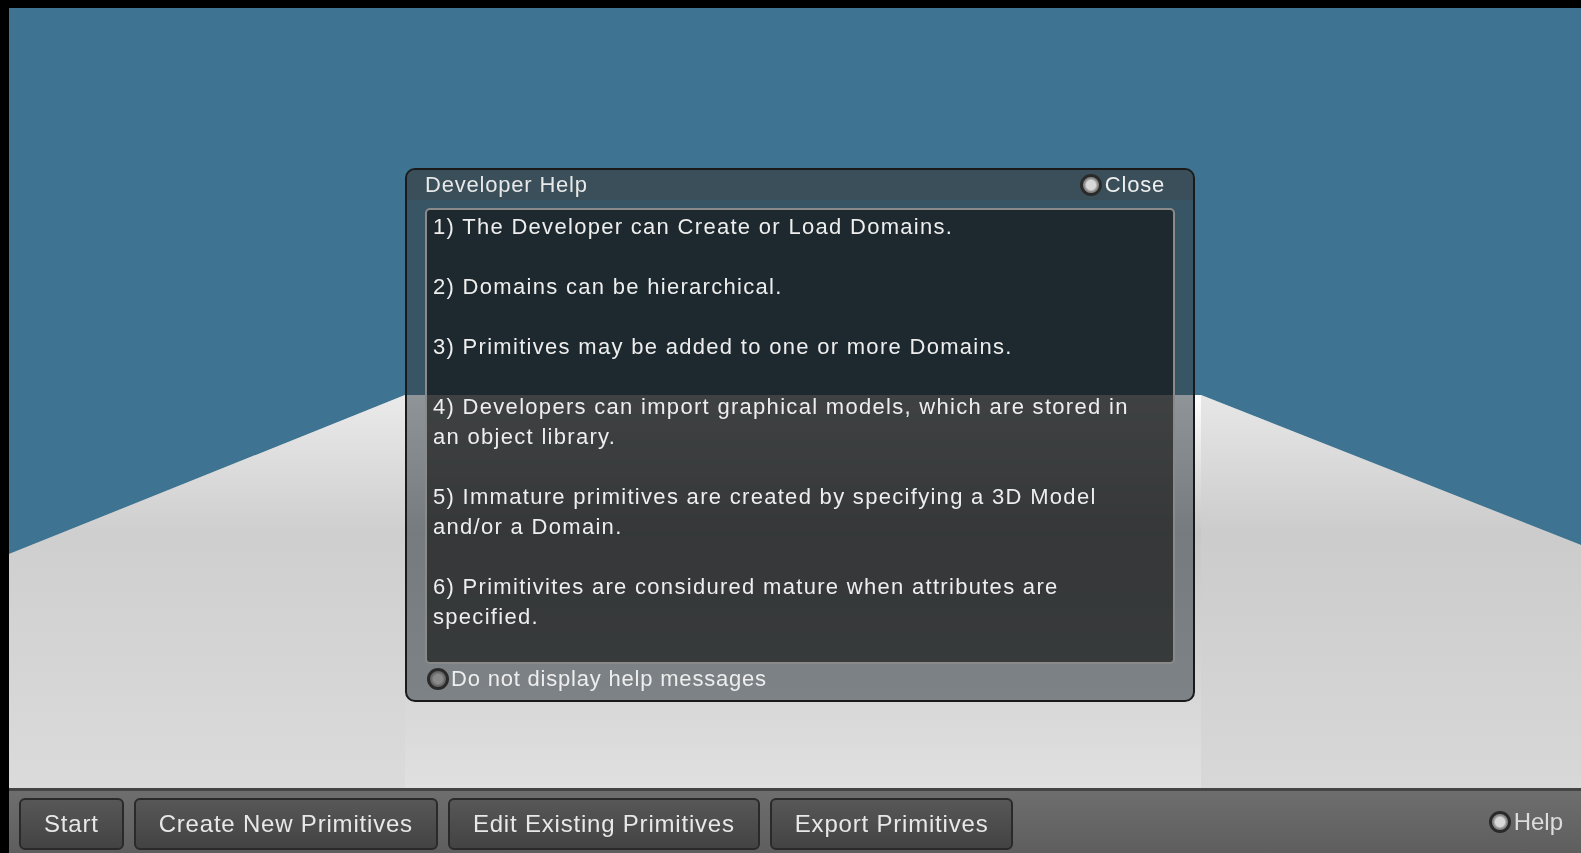 The width and height of the screenshot is (1581, 853). What do you see at coordinates (603, 824) in the screenshot?
I see `toolbar-button: Edit Existing Primitives` at bounding box center [603, 824].